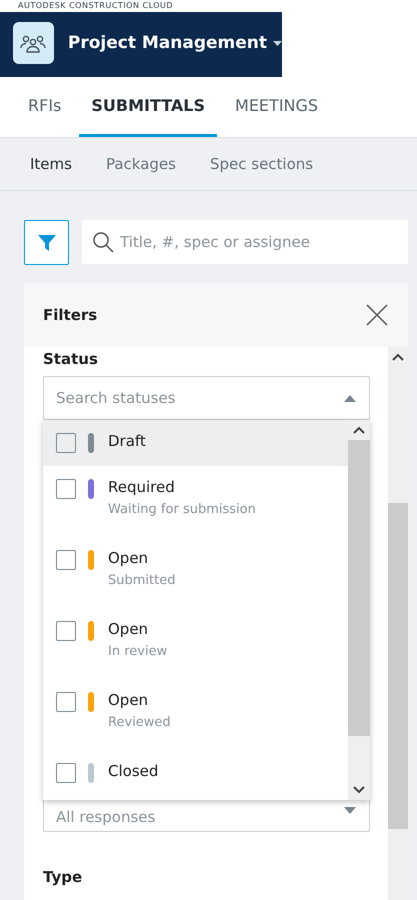  I want to click on tab: MEETINGS, so click(276, 107).